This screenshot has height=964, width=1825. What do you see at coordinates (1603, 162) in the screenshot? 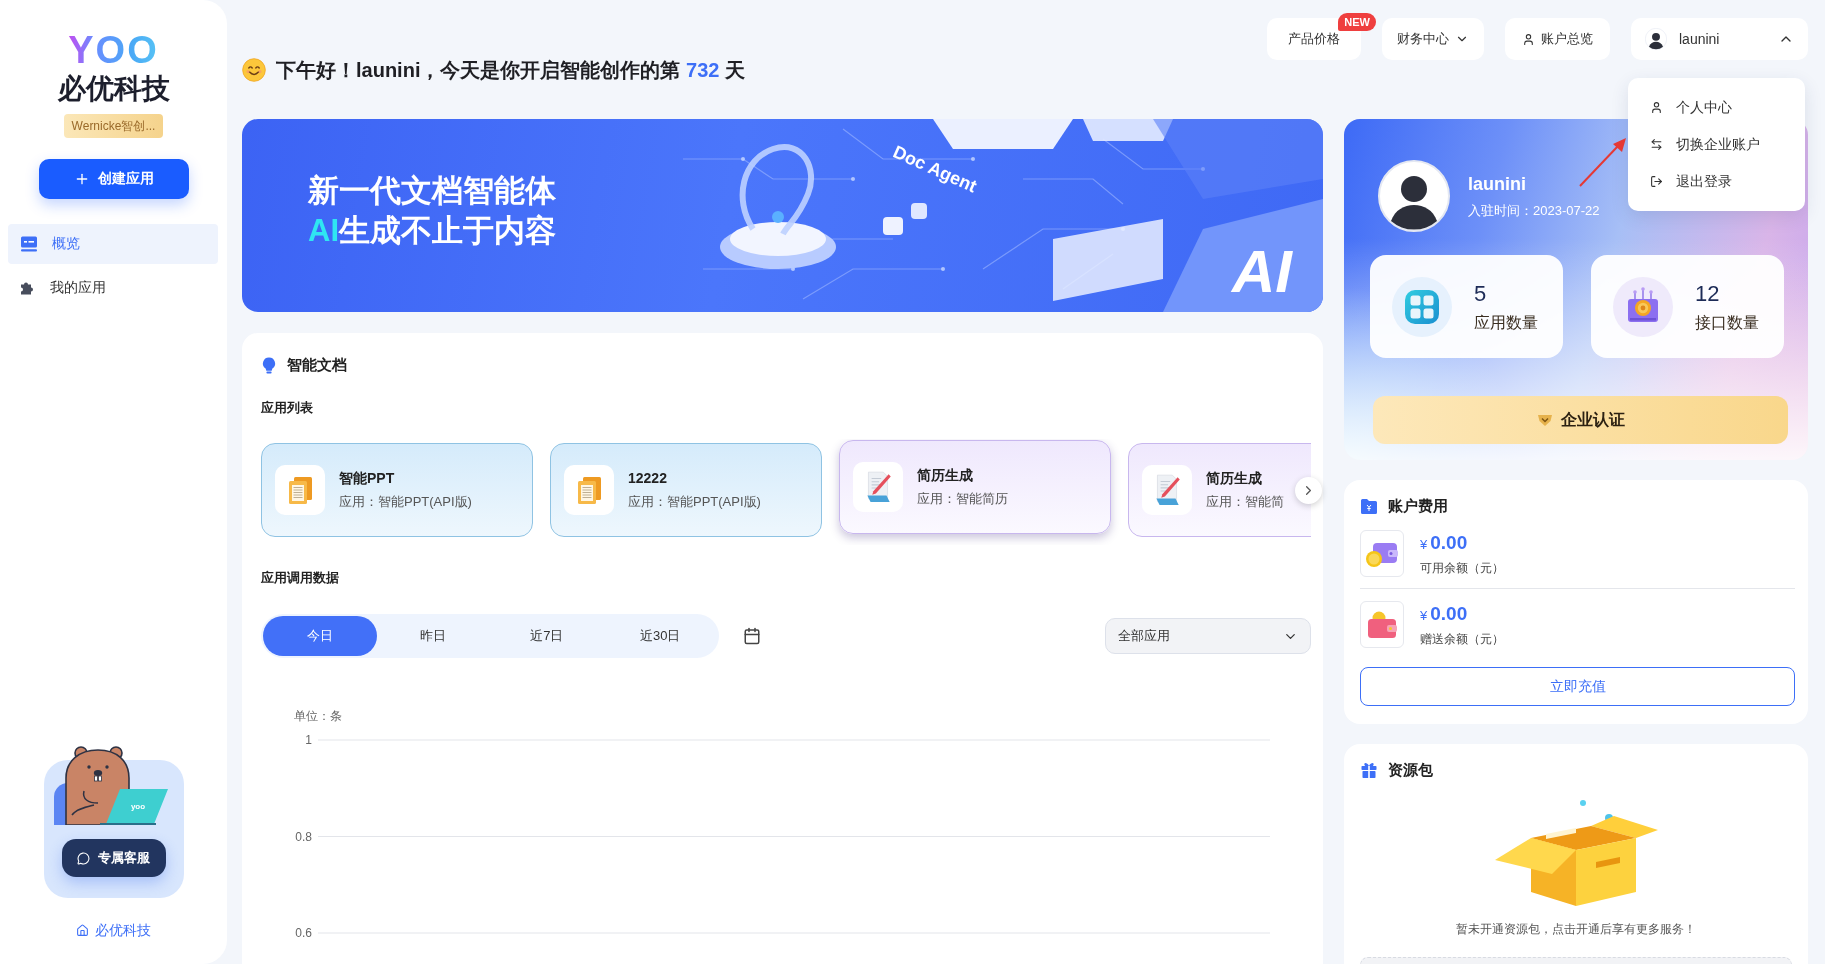
I see `annotation-arrow` at bounding box center [1603, 162].